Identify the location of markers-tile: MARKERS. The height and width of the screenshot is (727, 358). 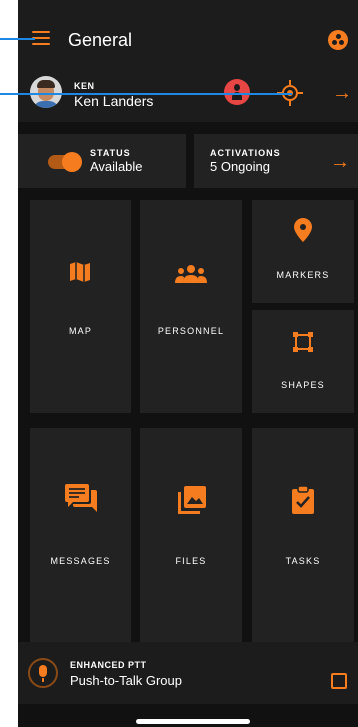
(303, 251).